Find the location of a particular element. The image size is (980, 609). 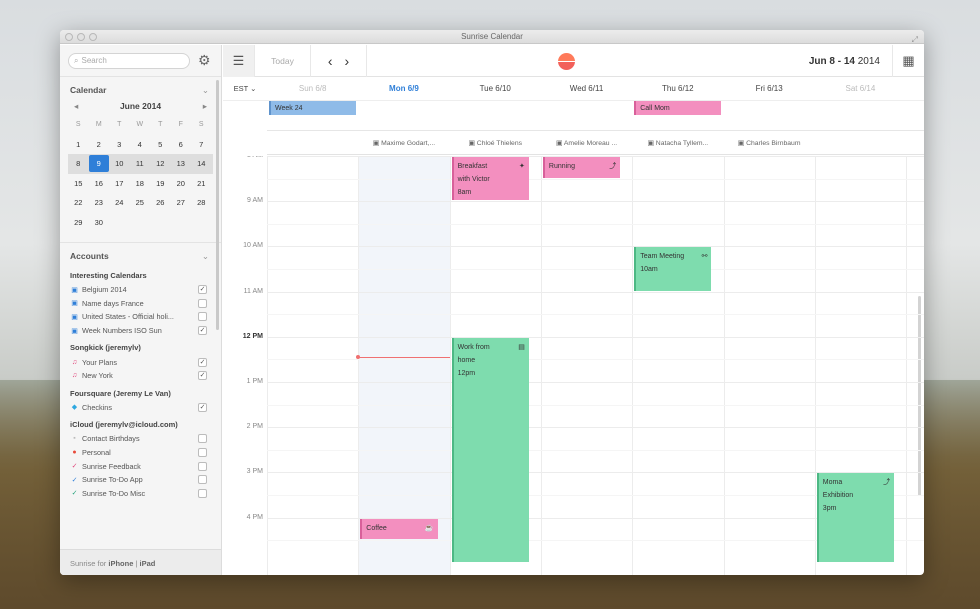

mini-calendar-day: 24 is located at coordinates (119, 202).